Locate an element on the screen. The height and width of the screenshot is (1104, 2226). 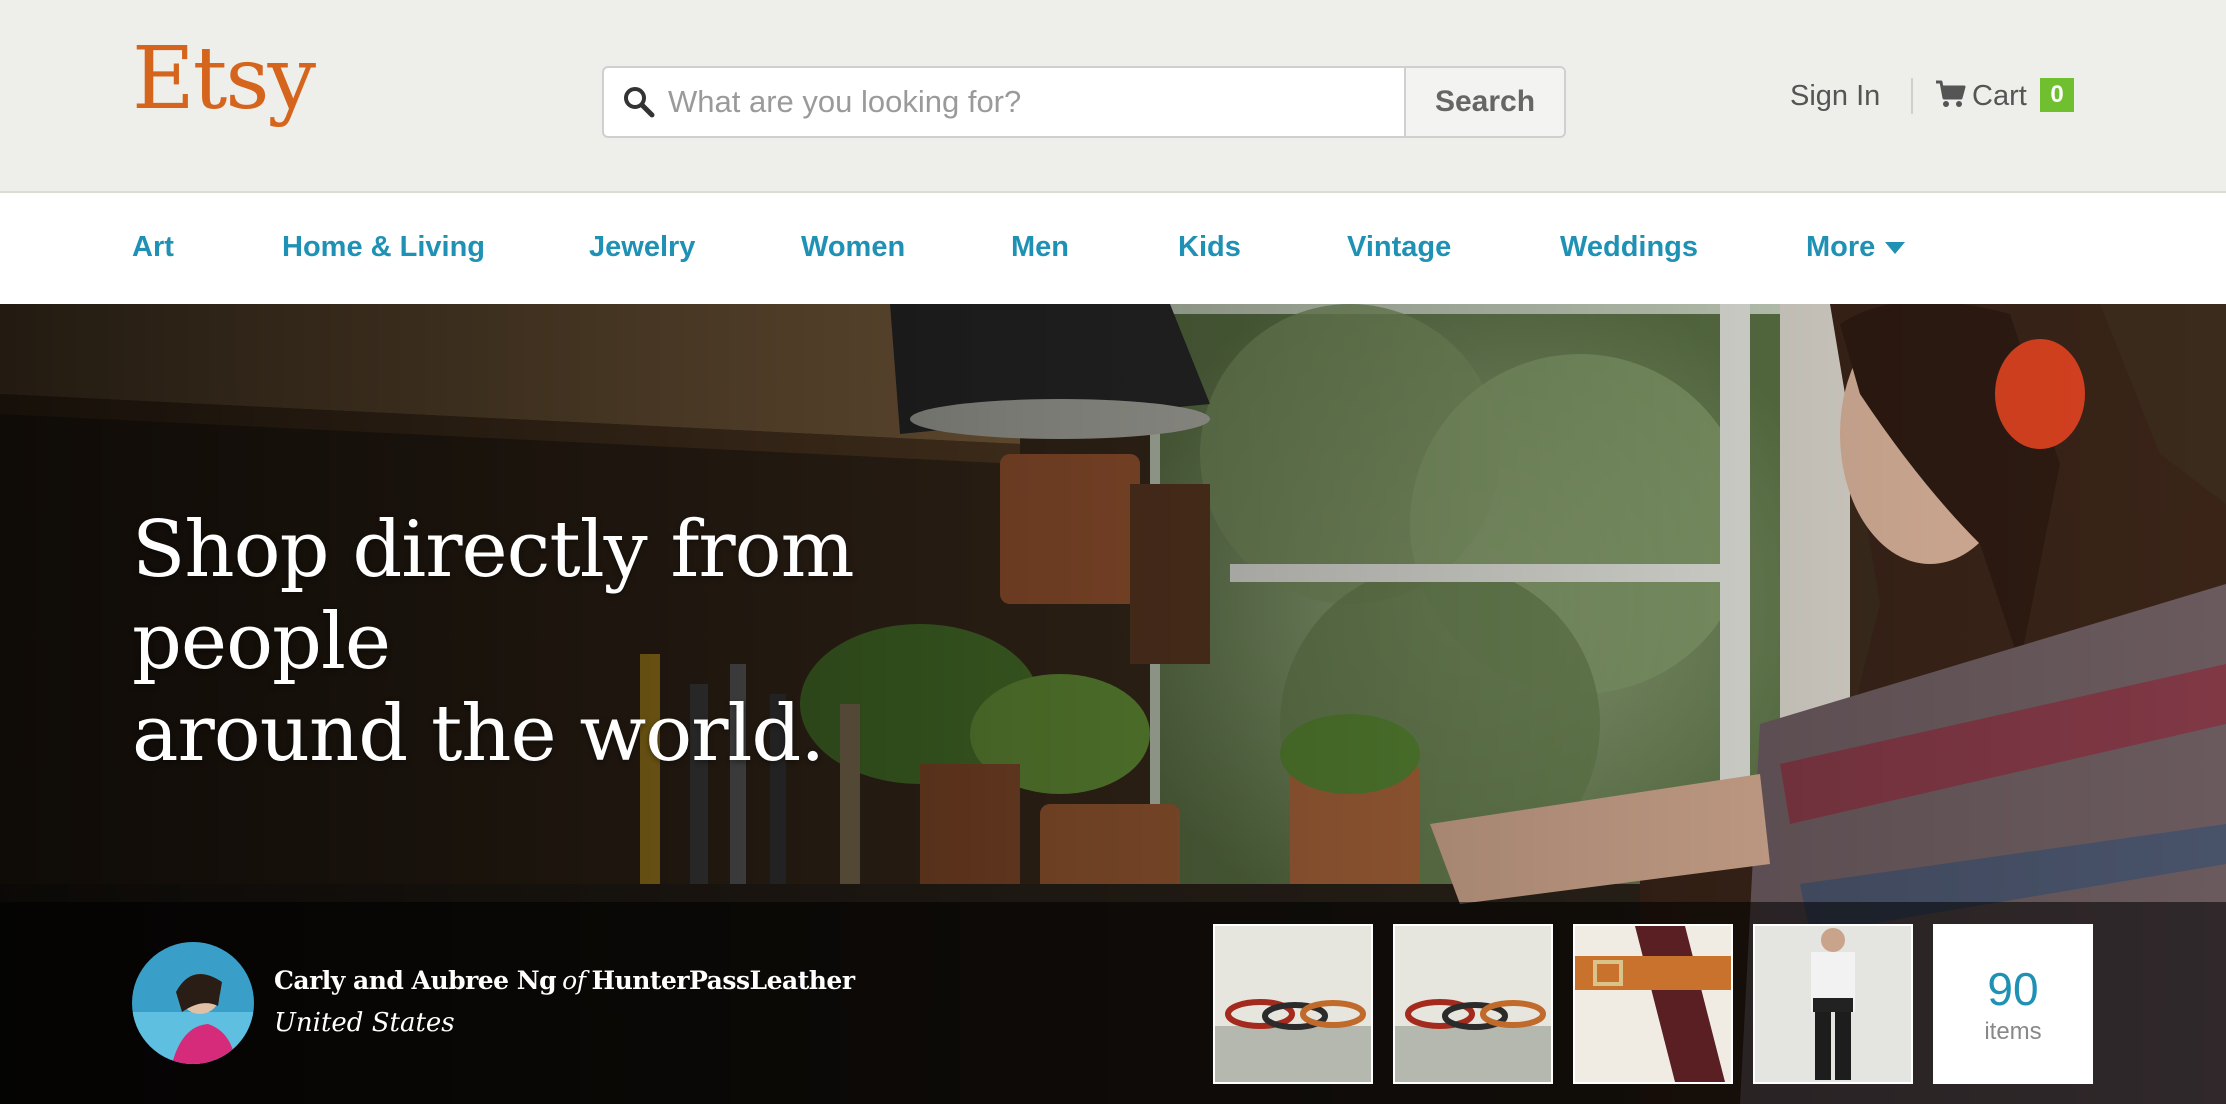
nav-item-jewelry: Jewelry is located at coordinates (642, 247).